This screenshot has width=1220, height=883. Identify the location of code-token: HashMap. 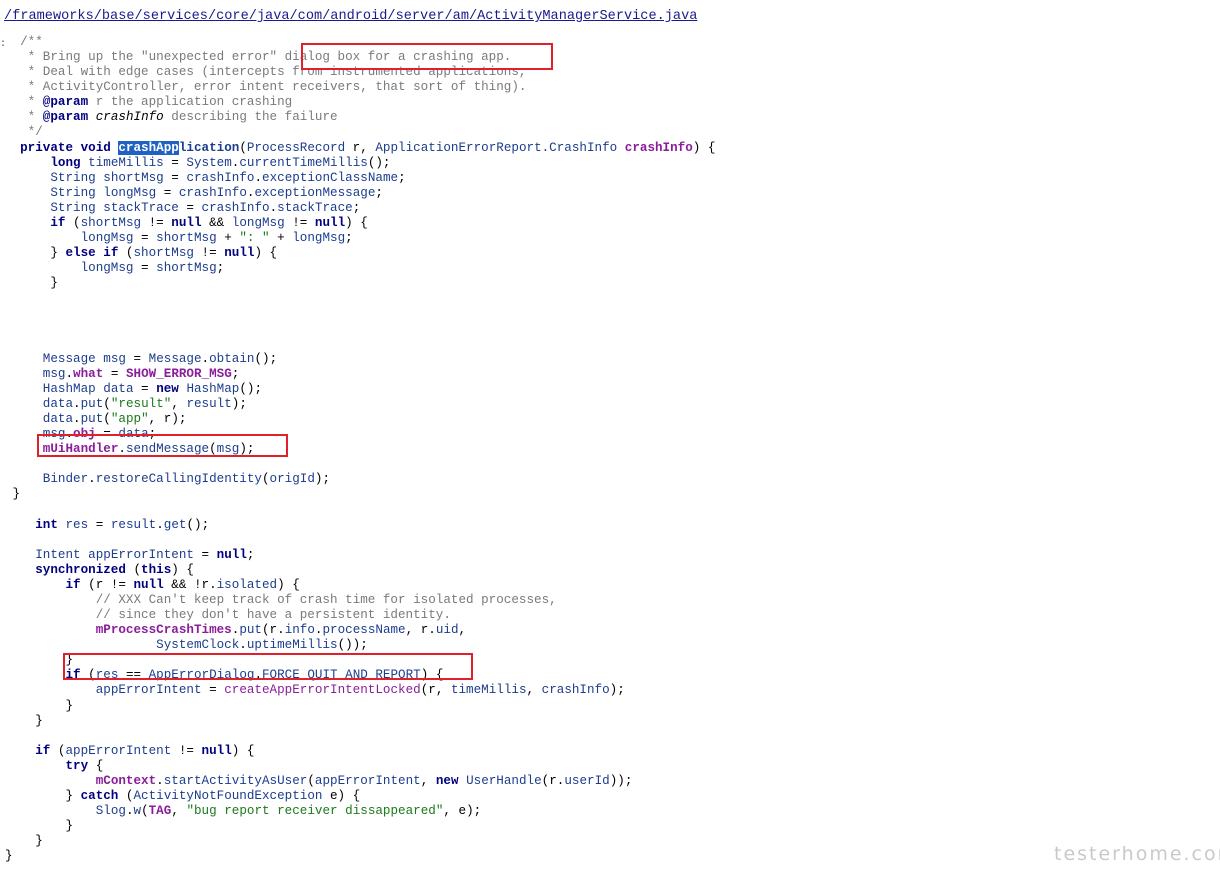
(213, 388).